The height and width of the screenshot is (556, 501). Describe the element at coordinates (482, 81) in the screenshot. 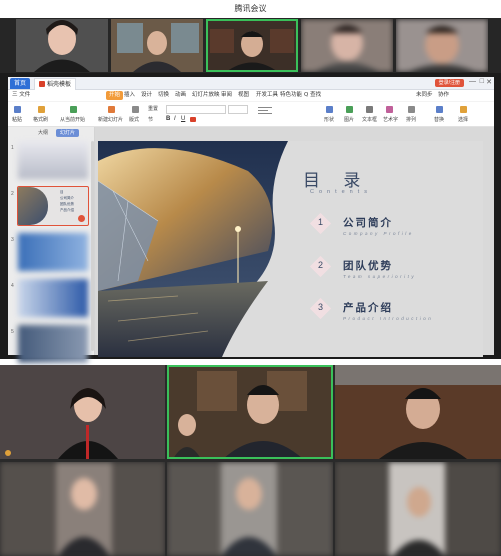

I see `maximize-icon: □` at that location.